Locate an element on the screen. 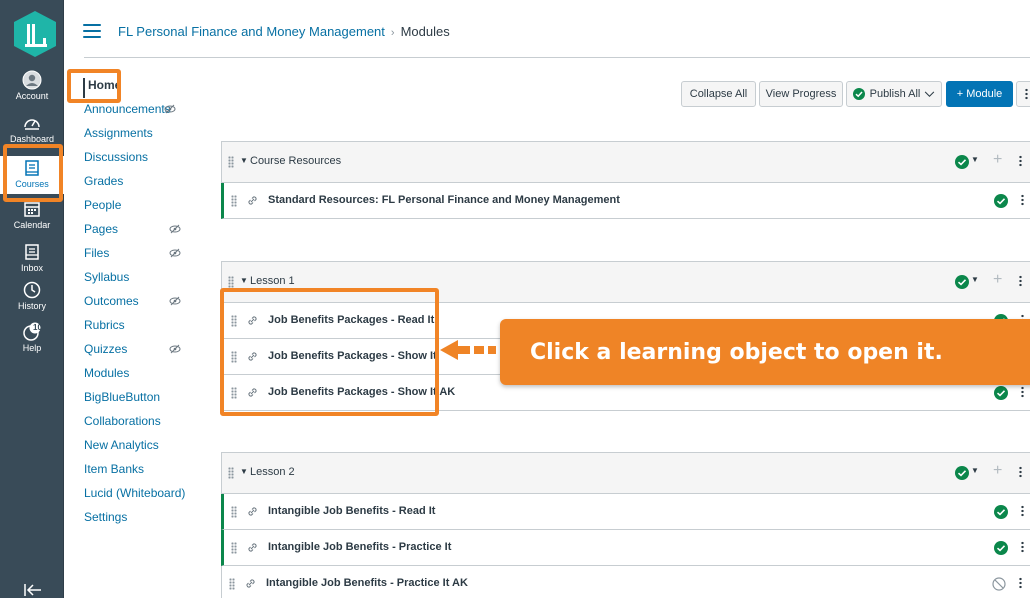 The height and width of the screenshot is (598, 1030). course-nav-modules: Modules is located at coordinates (139, 376).